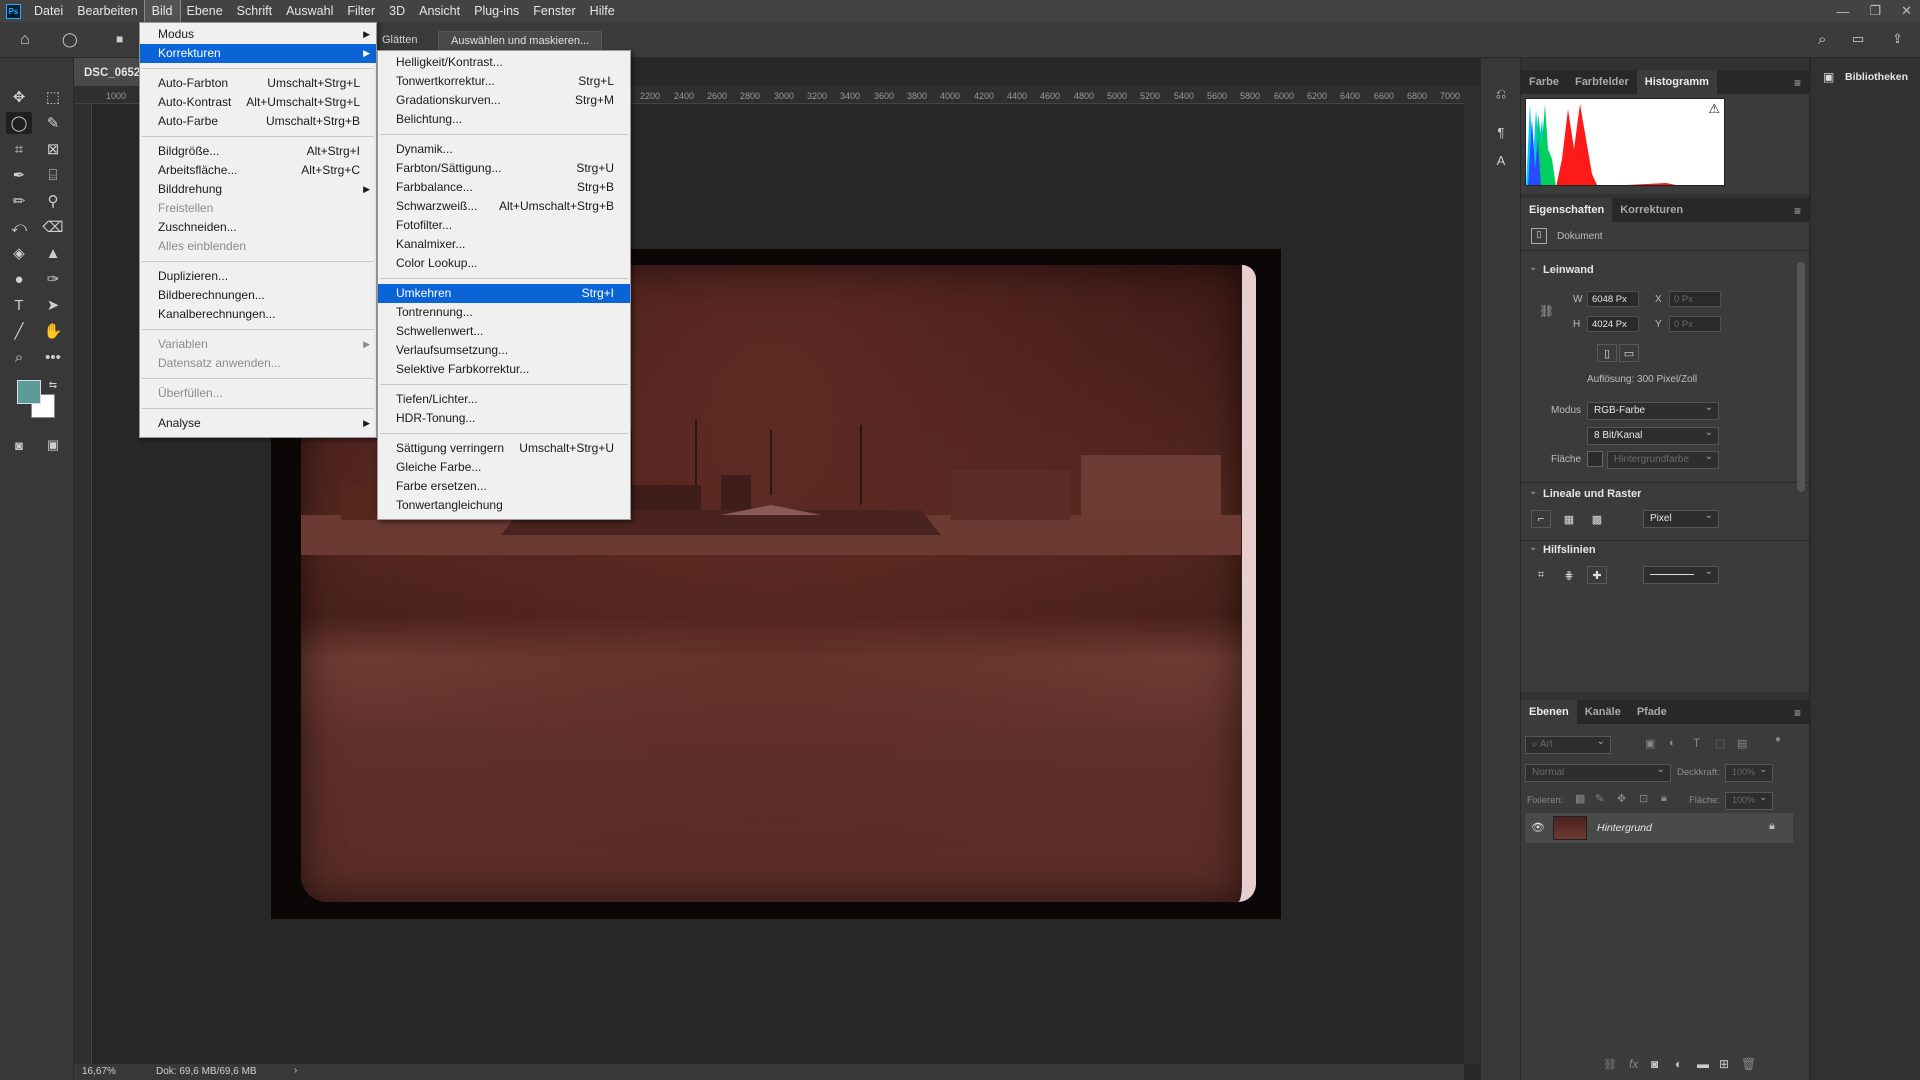 Image resolution: width=1920 pixels, height=1080 pixels. I want to click on landscape-orientation-icon: ▭, so click(1629, 353).